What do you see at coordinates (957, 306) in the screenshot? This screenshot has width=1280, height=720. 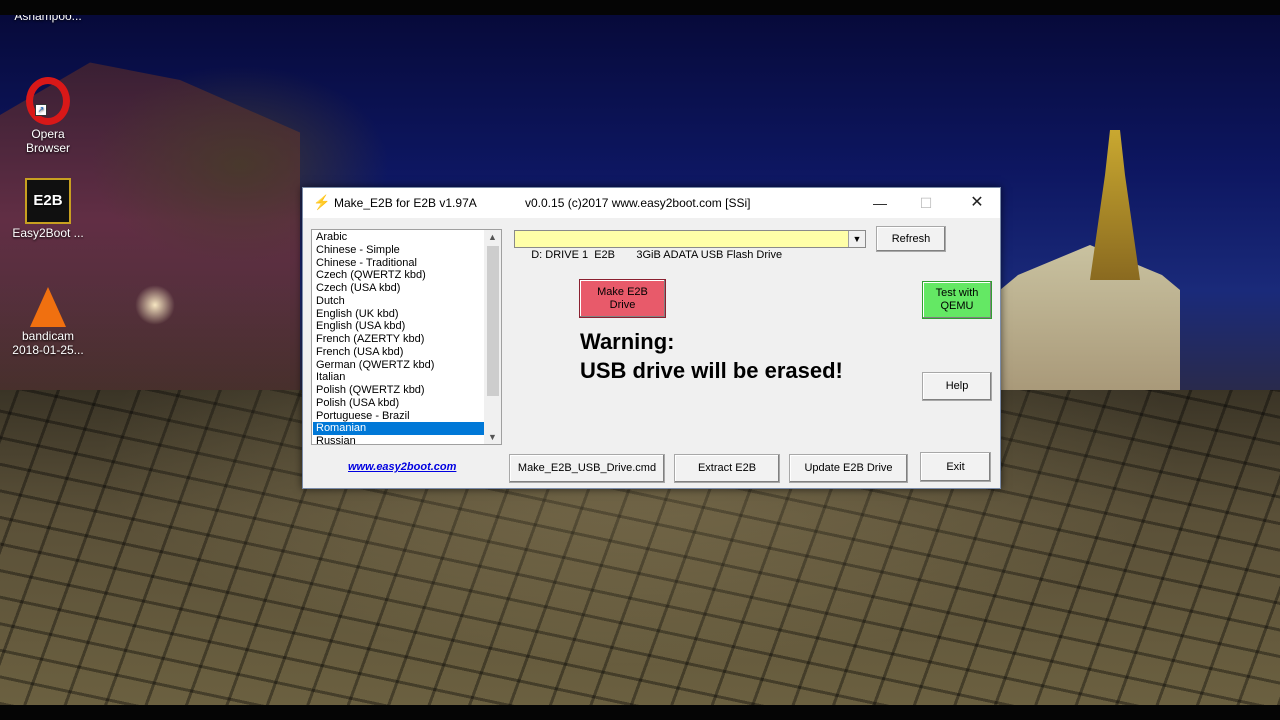 I see `qemu-button-line2: QEMU` at bounding box center [957, 306].